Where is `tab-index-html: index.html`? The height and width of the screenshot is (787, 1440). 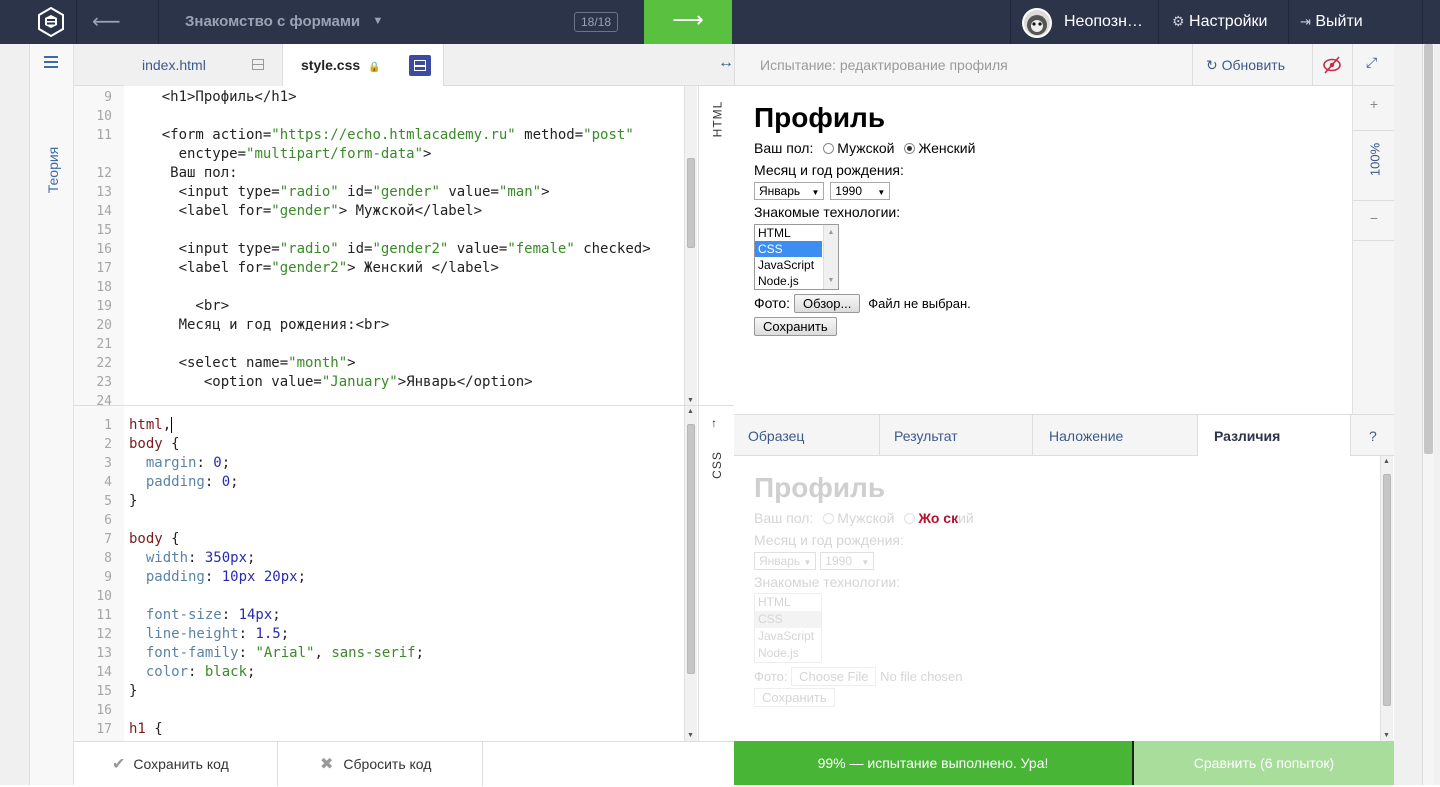
tab-index-html: index.html is located at coordinates (203, 65).